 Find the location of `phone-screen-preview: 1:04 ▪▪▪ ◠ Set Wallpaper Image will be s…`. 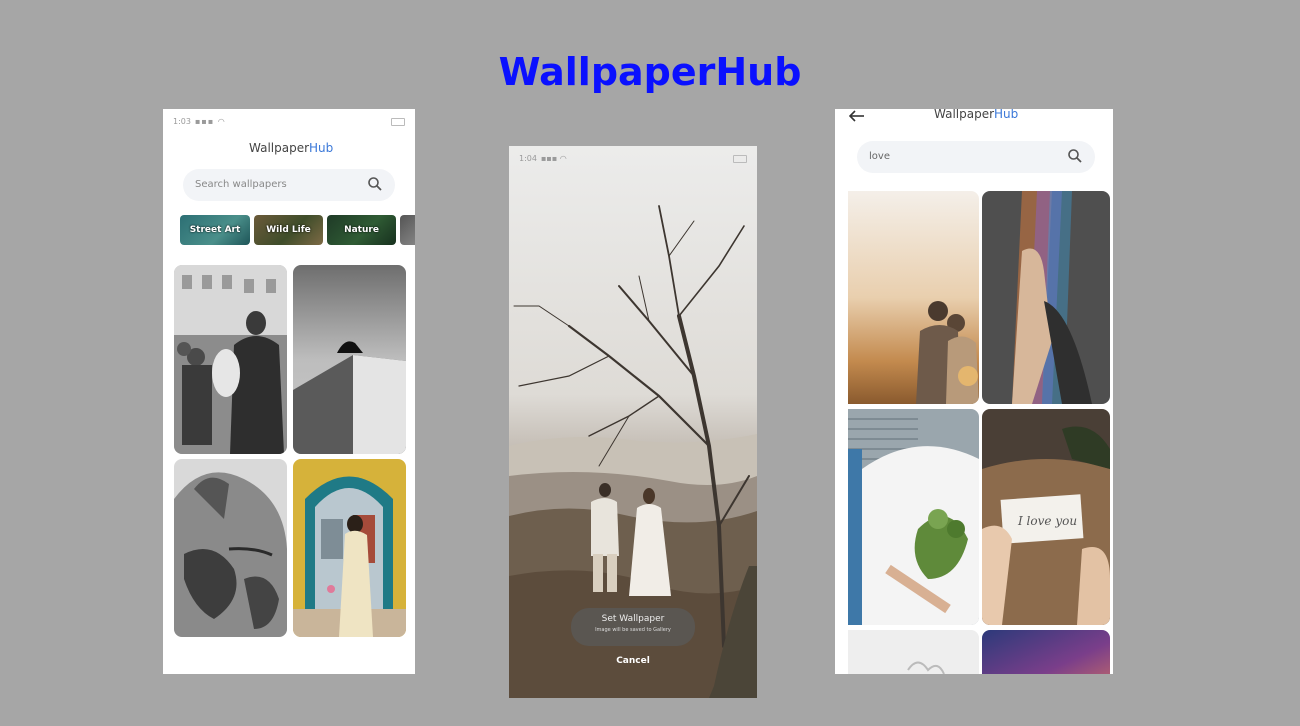

phone-screen-preview: 1:04 ▪▪▪ ◠ Set Wallpaper Image will be s… is located at coordinates (633, 422).